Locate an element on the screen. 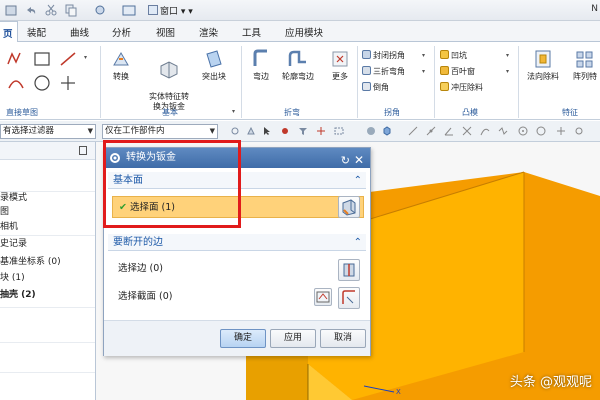 The height and width of the screenshot is (400, 600). snap-center-icon is located at coordinates (523, 131).